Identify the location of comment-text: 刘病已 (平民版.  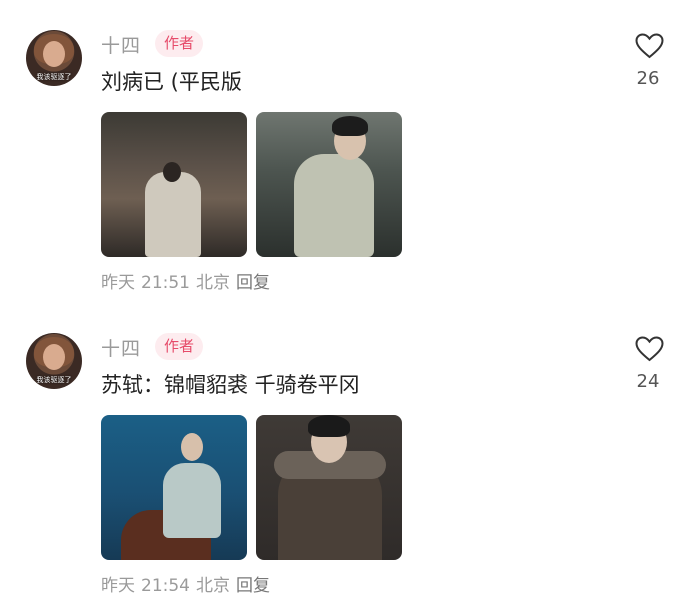
(171, 82).